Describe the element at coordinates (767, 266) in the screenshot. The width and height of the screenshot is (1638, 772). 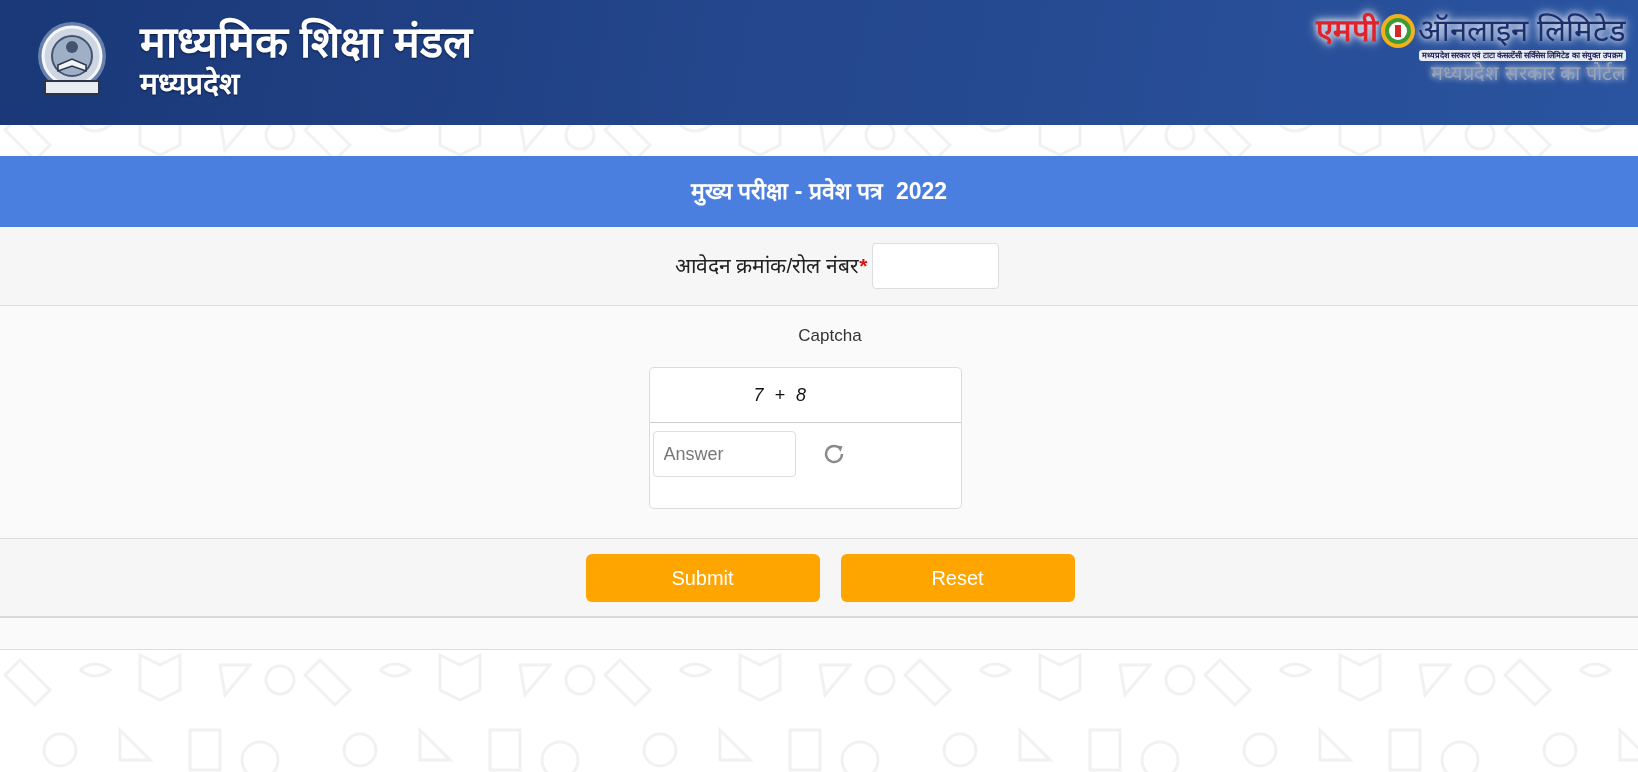
I see `field-label: आवेदन क्रमांक/रोल नंबर` at that location.